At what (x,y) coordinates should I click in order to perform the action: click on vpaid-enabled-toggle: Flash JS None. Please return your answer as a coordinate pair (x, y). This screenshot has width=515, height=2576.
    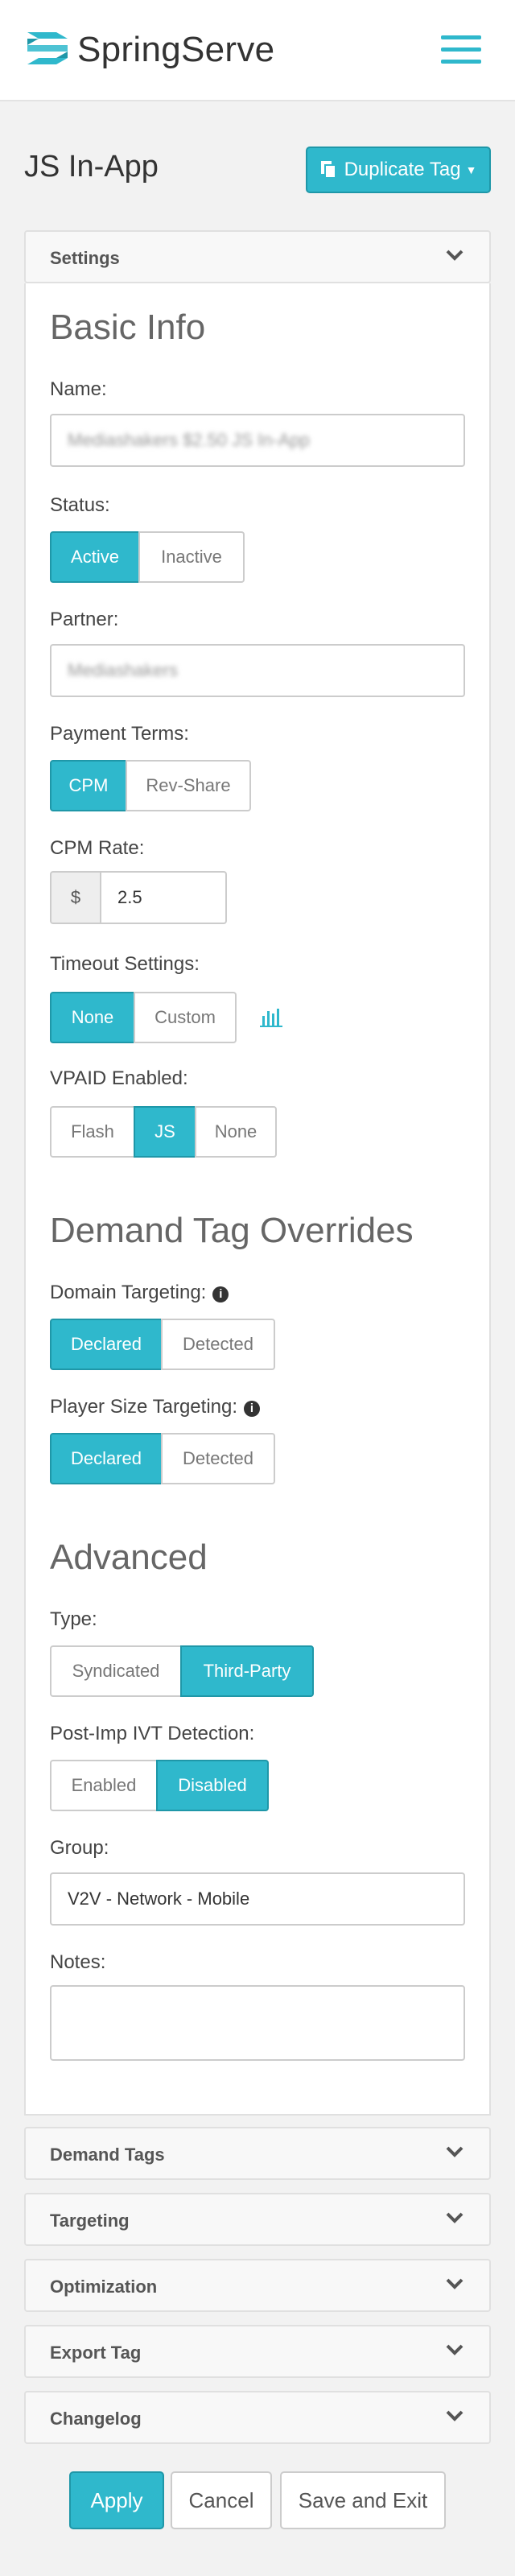
    Looking at the image, I should click on (163, 1132).